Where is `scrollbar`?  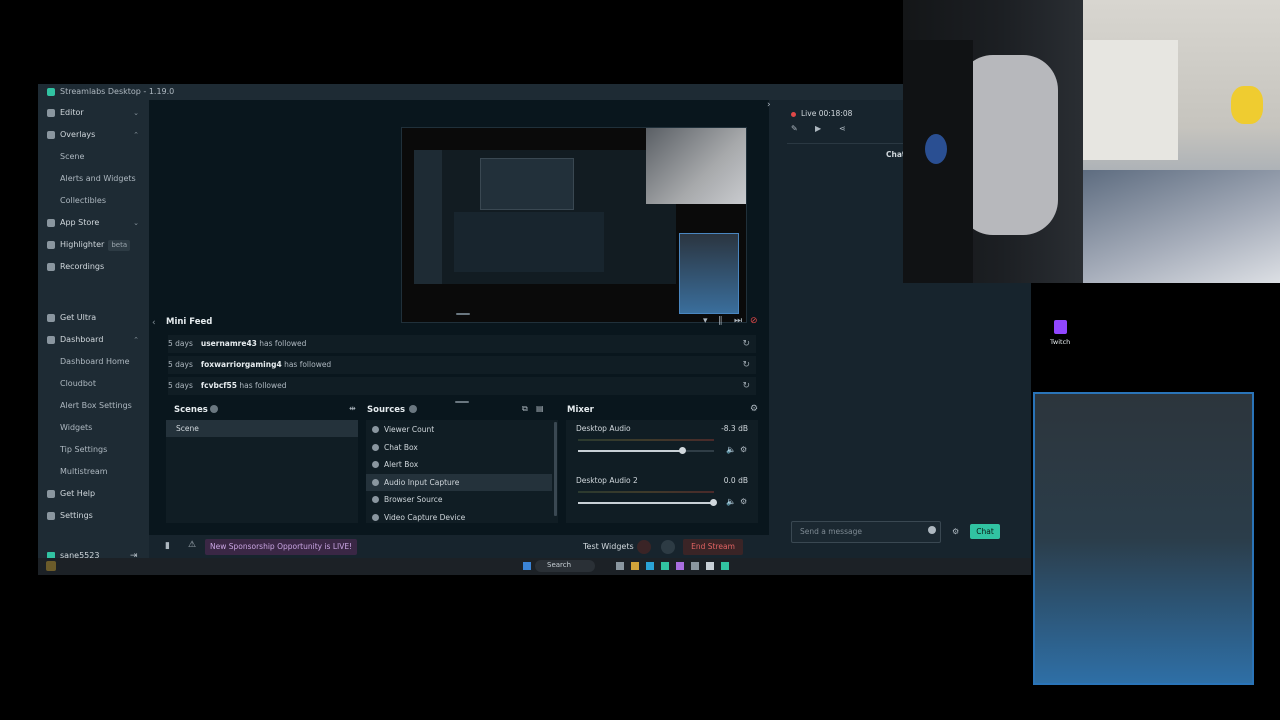 scrollbar is located at coordinates (555, 469).